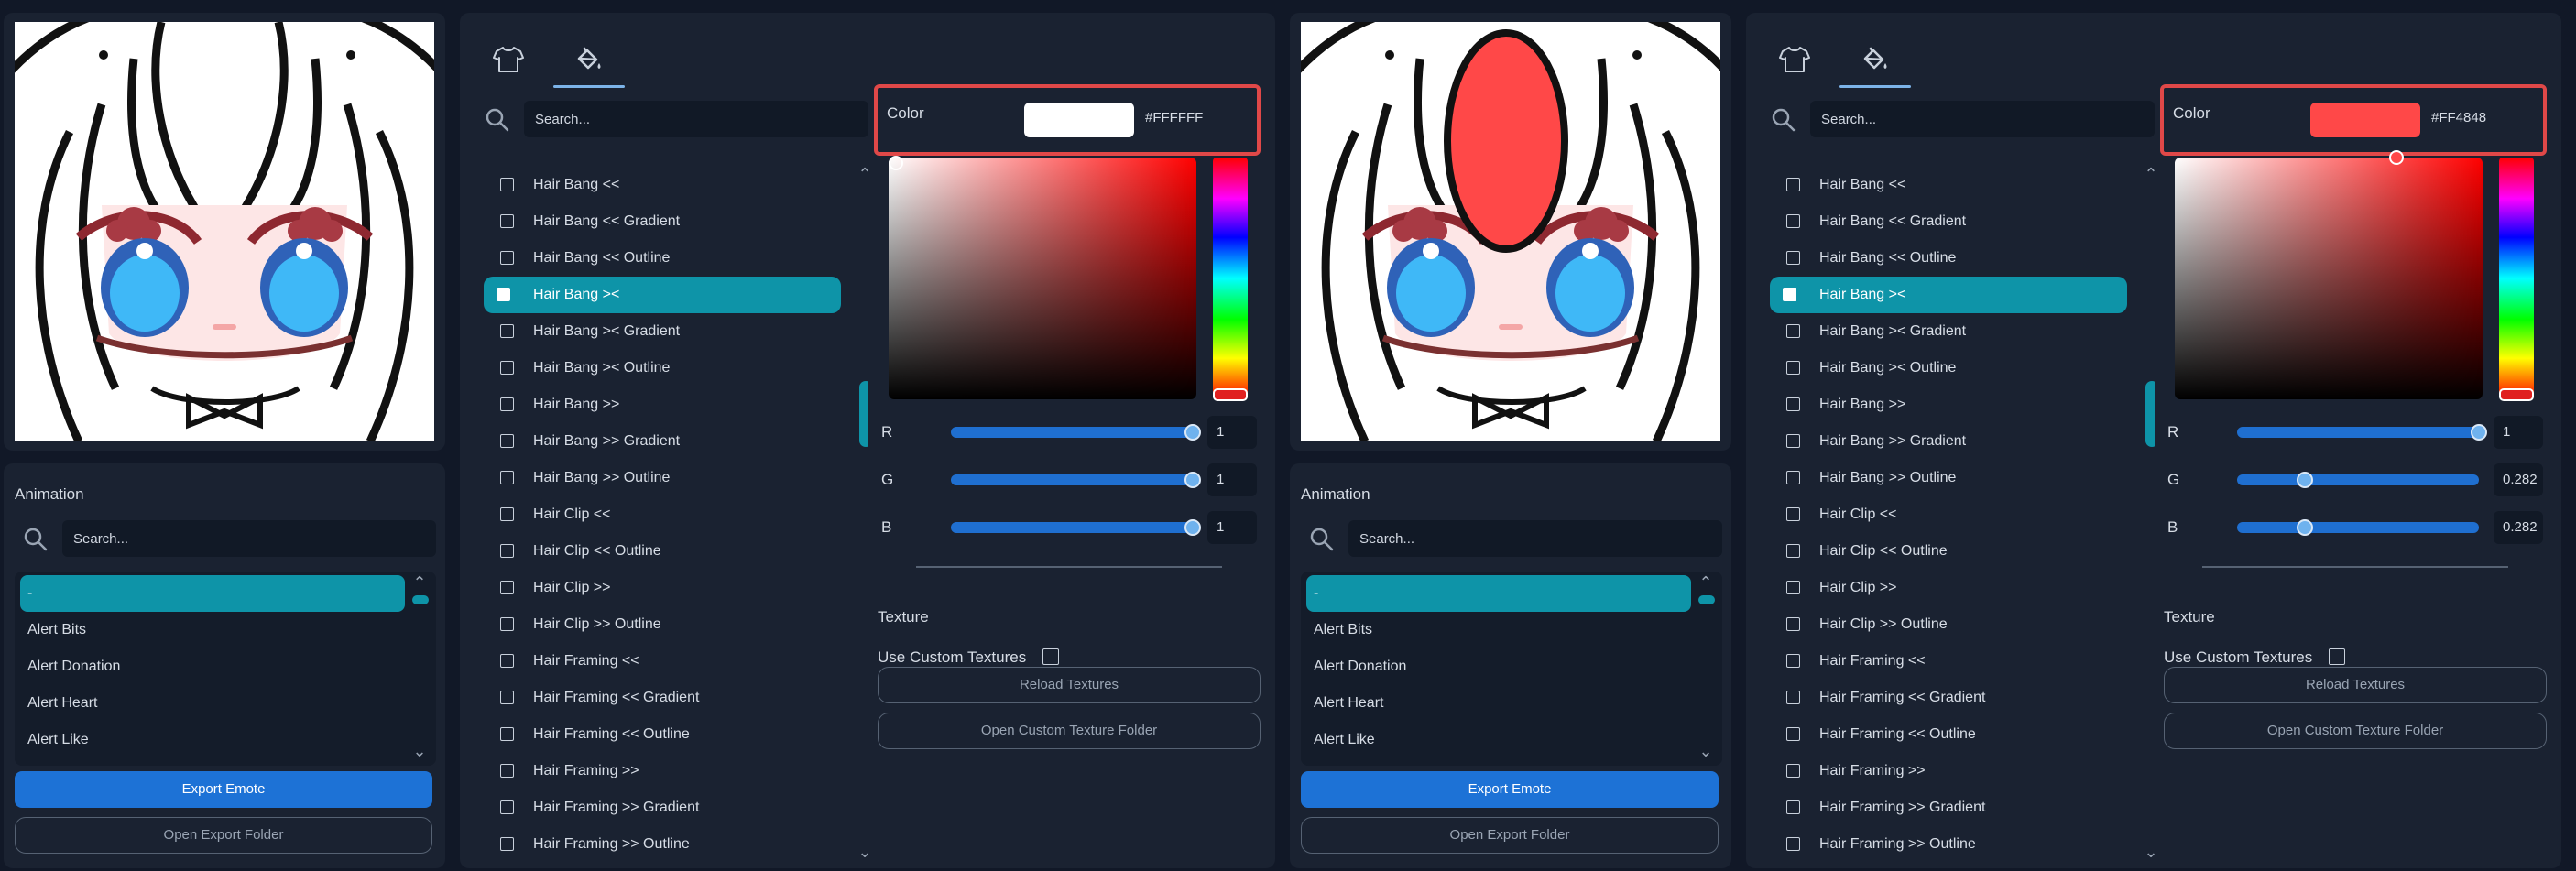 The width and height of the screenshot is (2576, 871). I want to click on saturation-value-picker, so click(2329, 278).